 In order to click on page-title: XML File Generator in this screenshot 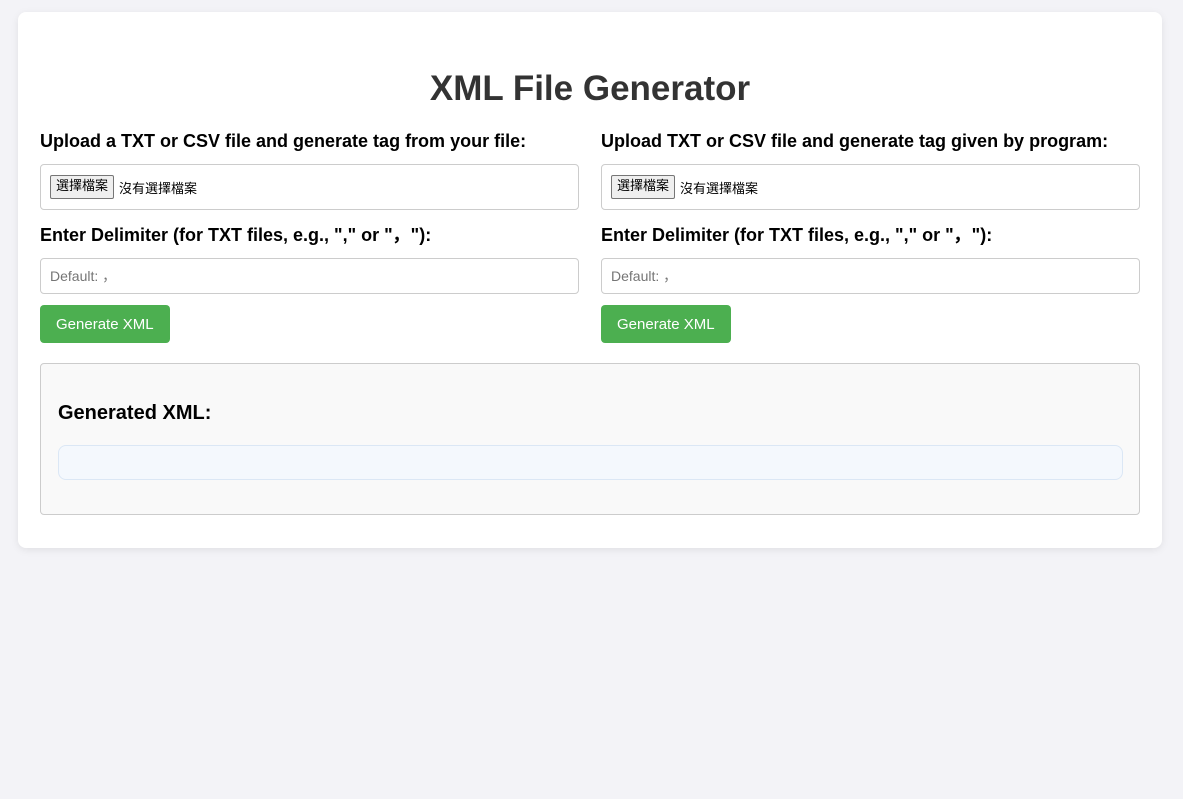, I will do `click(590, 88)`.